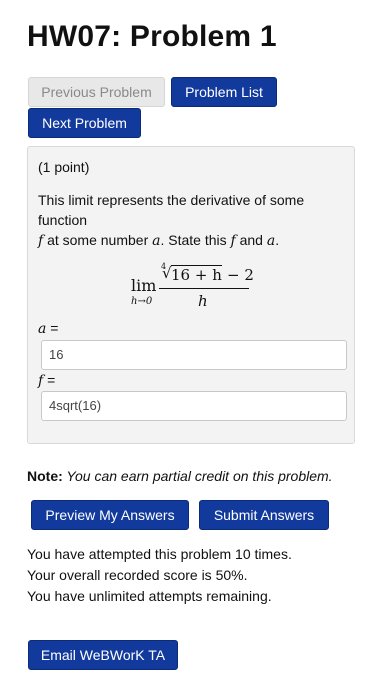 The width and height of the screenshot is (382, 700). What do you see at coordinates (110, 515) in the screenshot?
I see `preview-answers-button: Preview My Answers` at bounding box center [110, 515].